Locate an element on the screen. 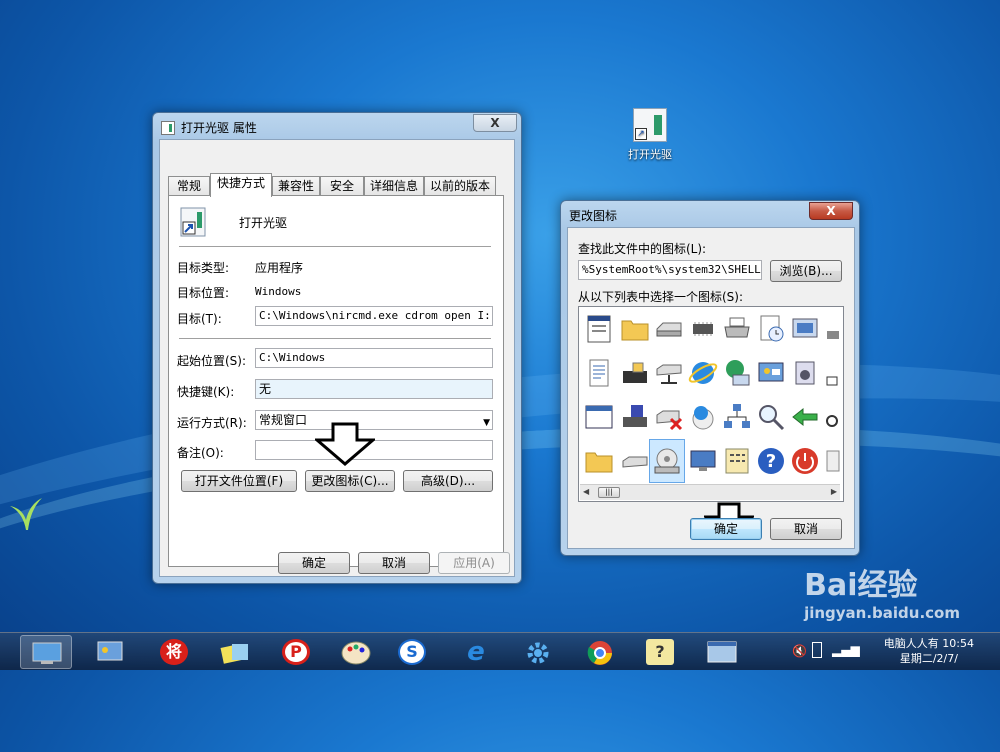  taskbar-window is located at coordinates (722, 652).